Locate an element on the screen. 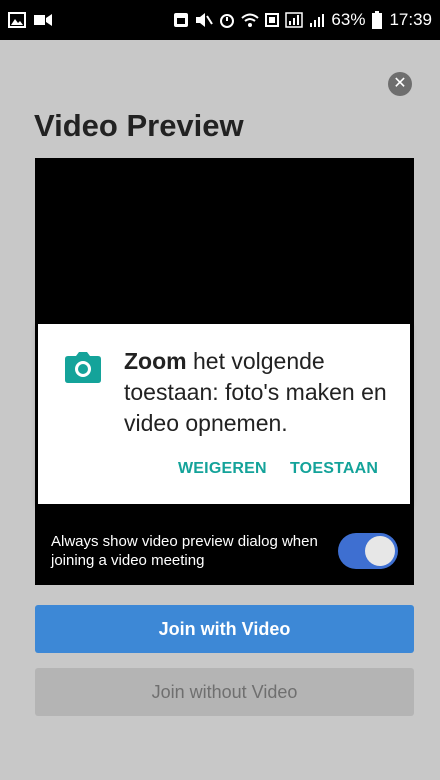 The width and height of the screenshot is (440, 780). page-title: Video Preview is located at coordinates (139, 125).